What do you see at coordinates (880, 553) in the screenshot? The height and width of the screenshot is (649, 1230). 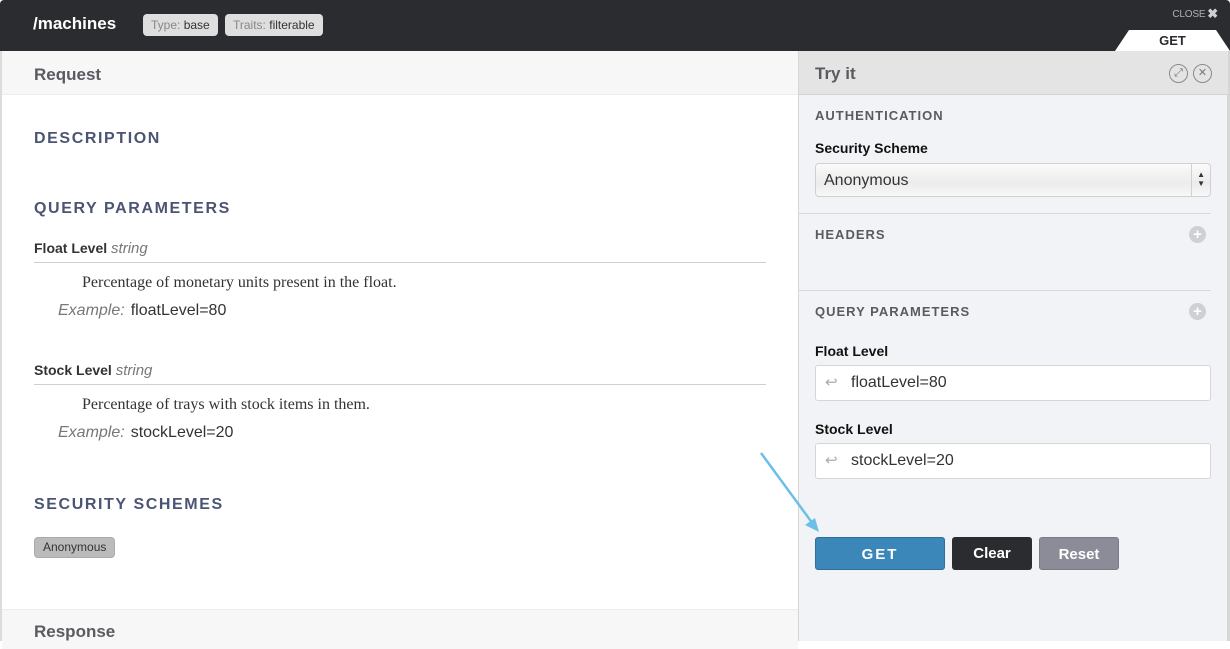 I see `get-button: GET` at bounding box center [880, 553].